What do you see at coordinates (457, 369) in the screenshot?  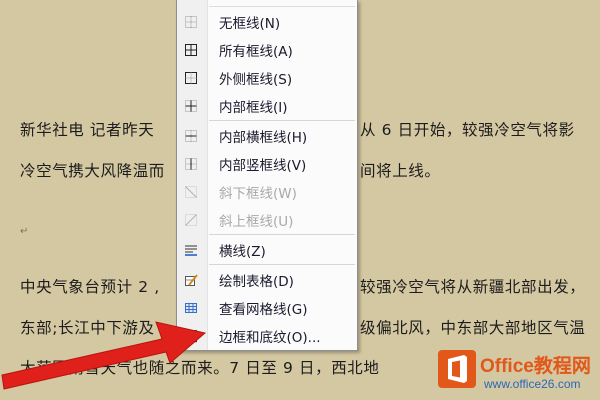 I see `office-logo-icon` at bounding box center [457, 369].